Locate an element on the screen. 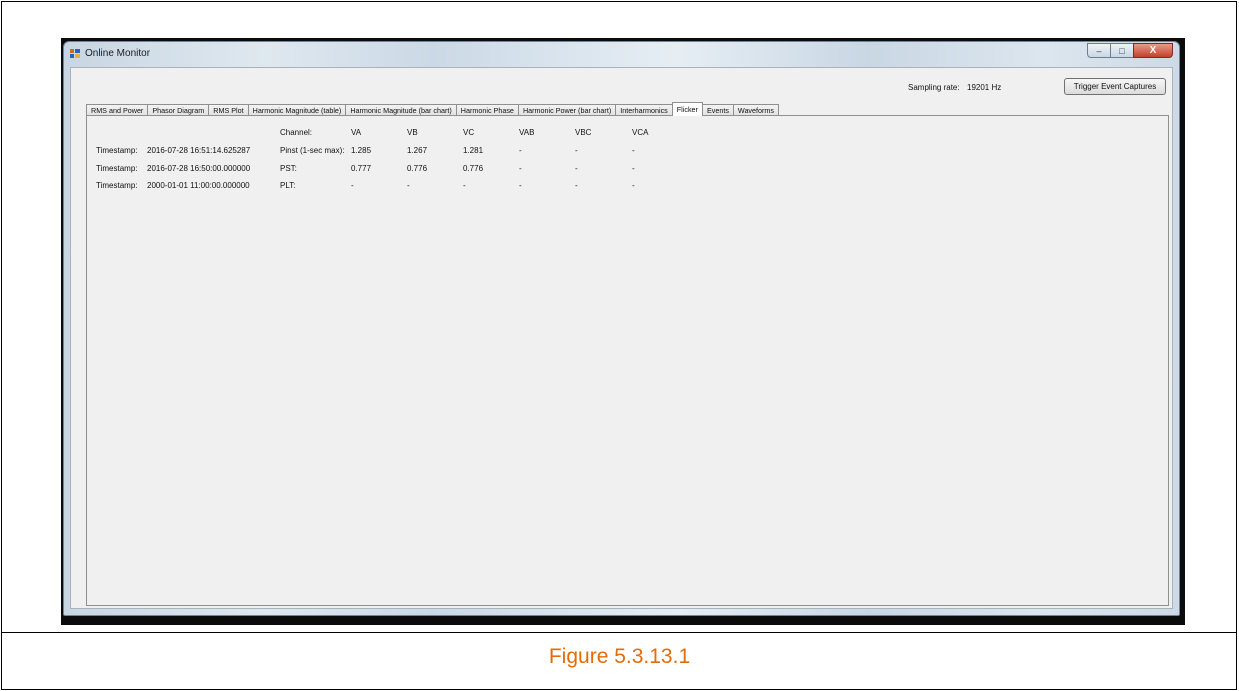 This screenshot has height=691, width=1239. flicker-value: 0.777 is located at coordinates (361, 168).